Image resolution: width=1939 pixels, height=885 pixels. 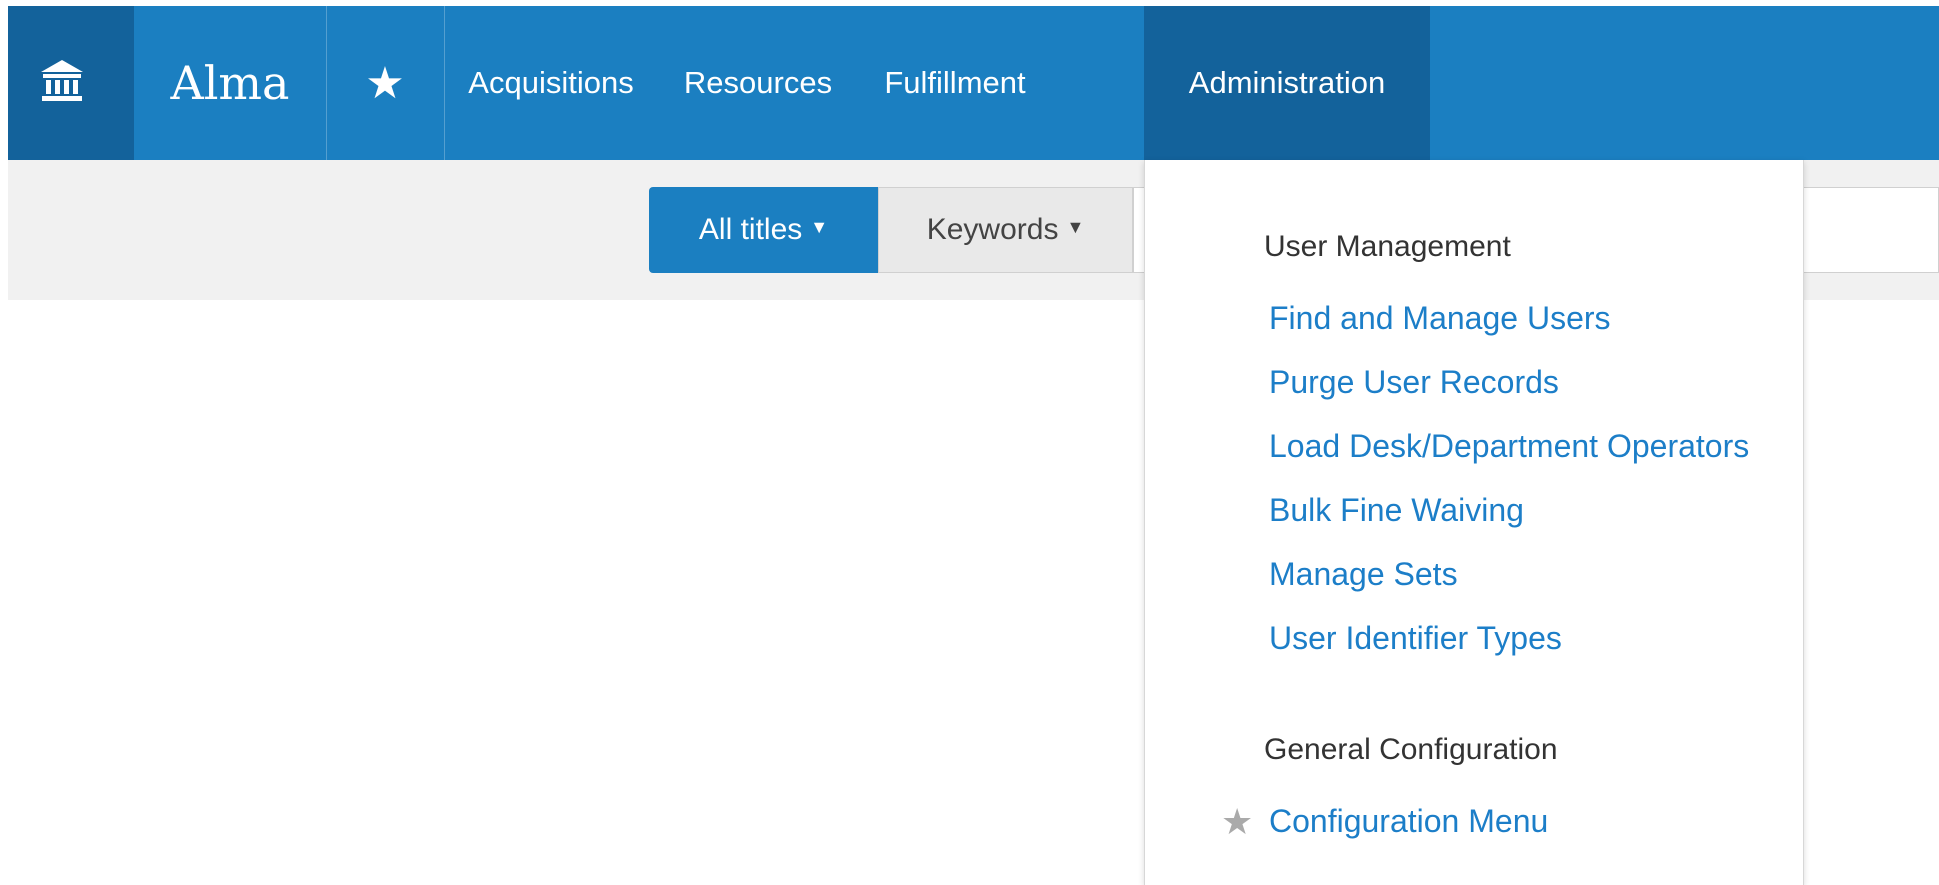 I want to click on favorites-button: ★, so click(x=385, y=83).